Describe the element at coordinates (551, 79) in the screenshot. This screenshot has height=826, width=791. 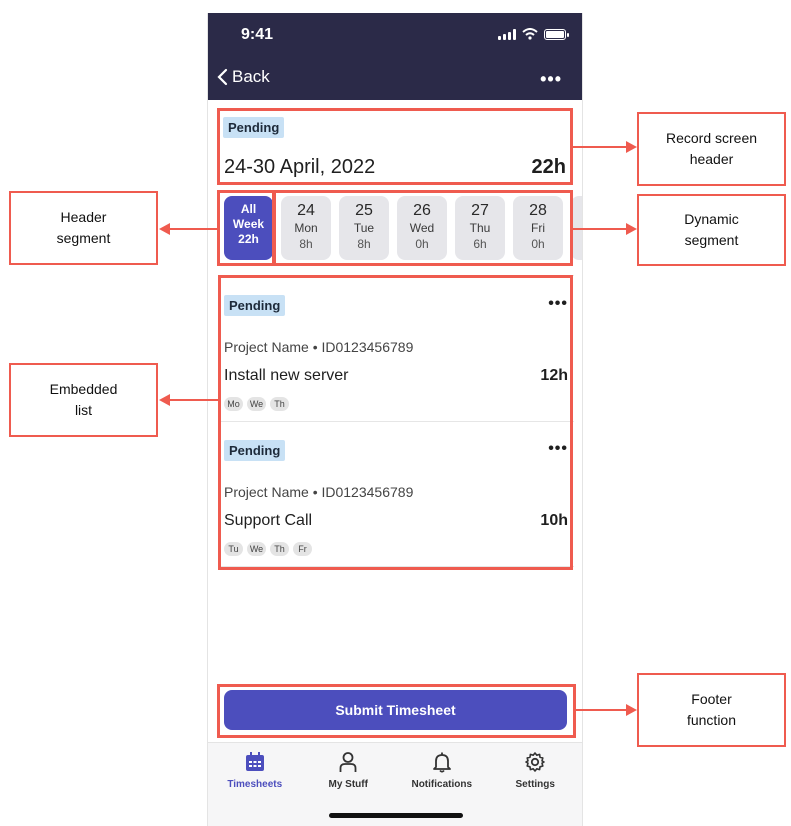
I see `more-options-icon: •••` at that location.